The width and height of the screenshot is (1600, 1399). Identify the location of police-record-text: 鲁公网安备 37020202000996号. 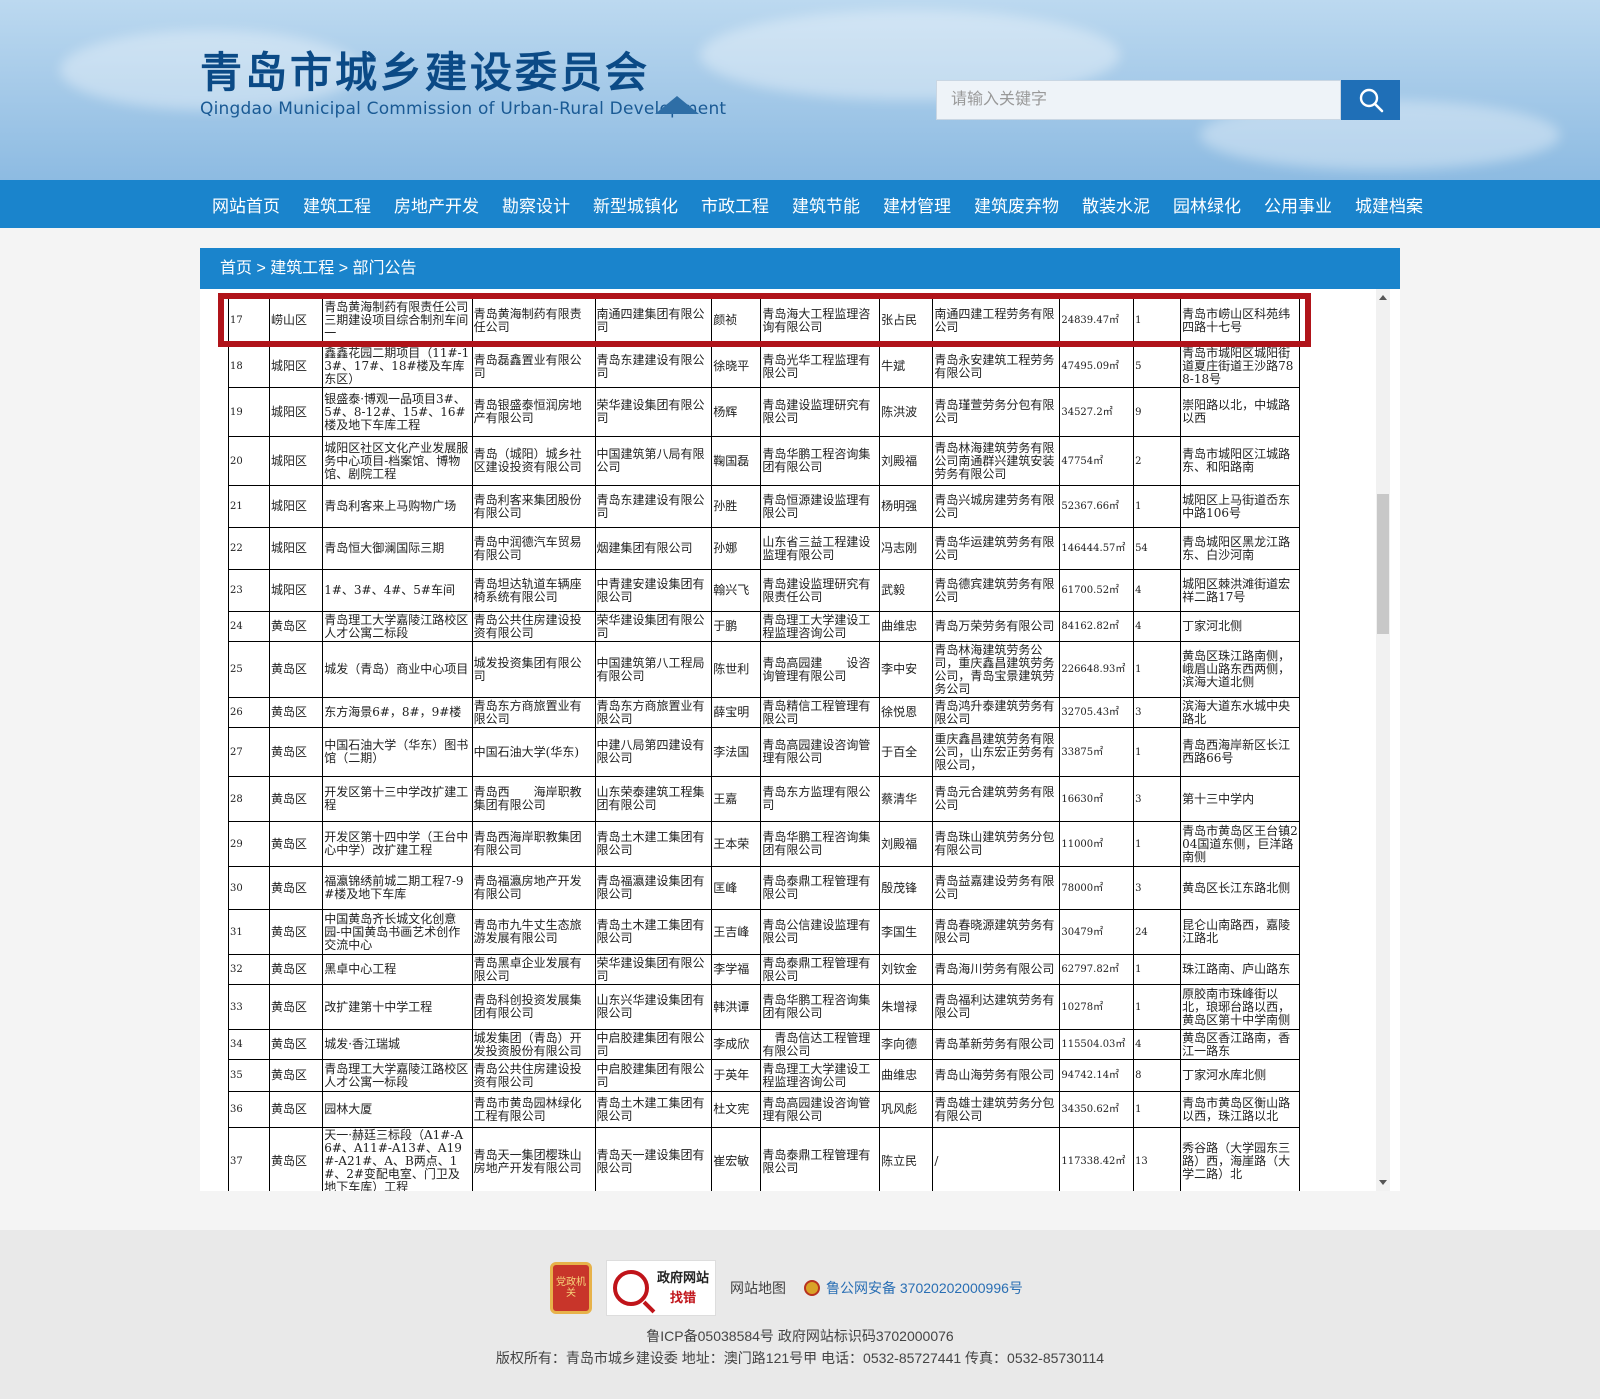
(924, 1288).